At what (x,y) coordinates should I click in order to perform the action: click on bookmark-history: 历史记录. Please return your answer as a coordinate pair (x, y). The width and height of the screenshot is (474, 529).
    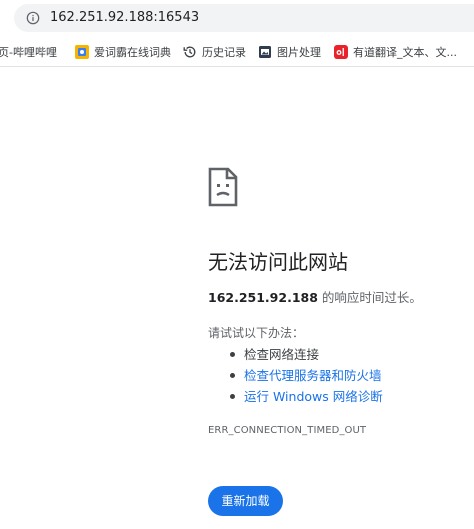
    Looking at the image, I should click on (214, 52).